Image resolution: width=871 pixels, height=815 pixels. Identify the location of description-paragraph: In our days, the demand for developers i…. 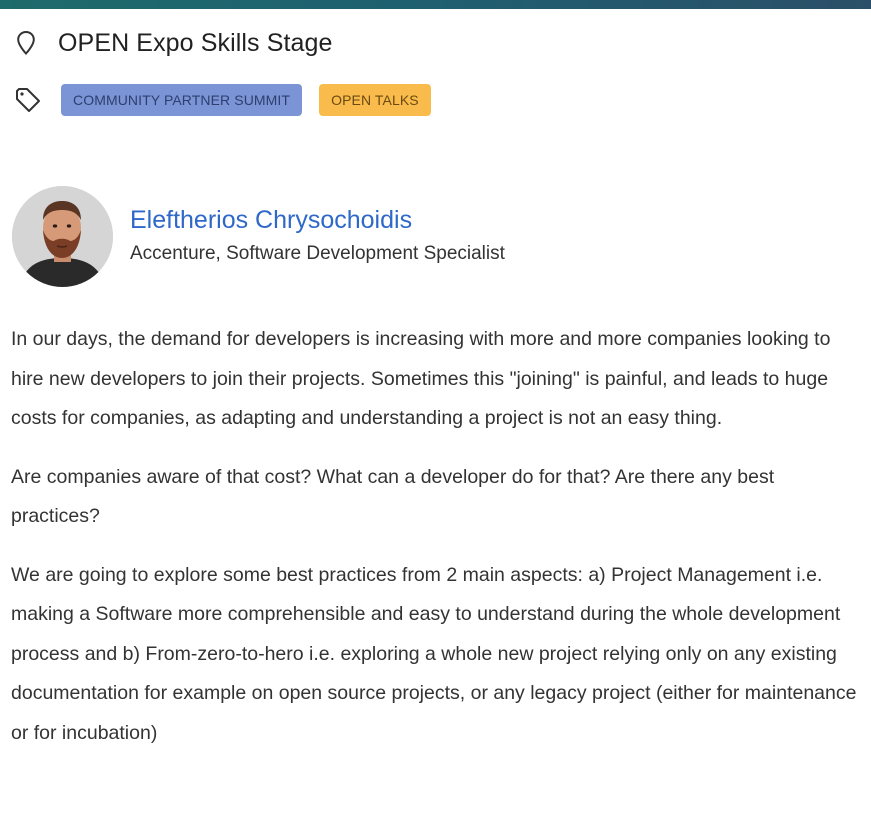
(421, 378).